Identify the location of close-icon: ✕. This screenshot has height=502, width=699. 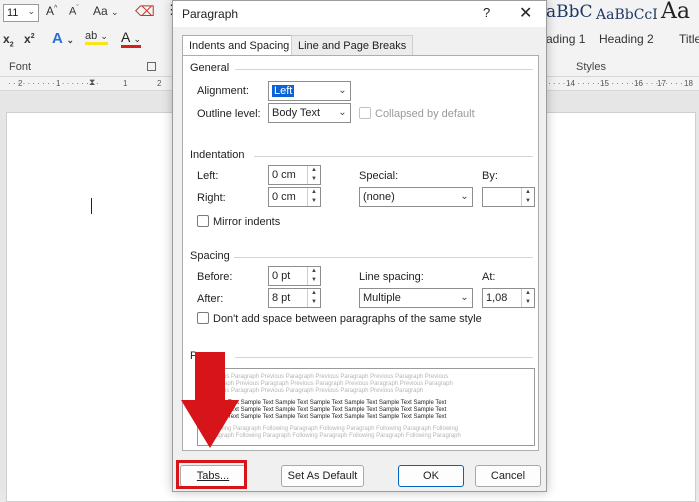
(525, 13).